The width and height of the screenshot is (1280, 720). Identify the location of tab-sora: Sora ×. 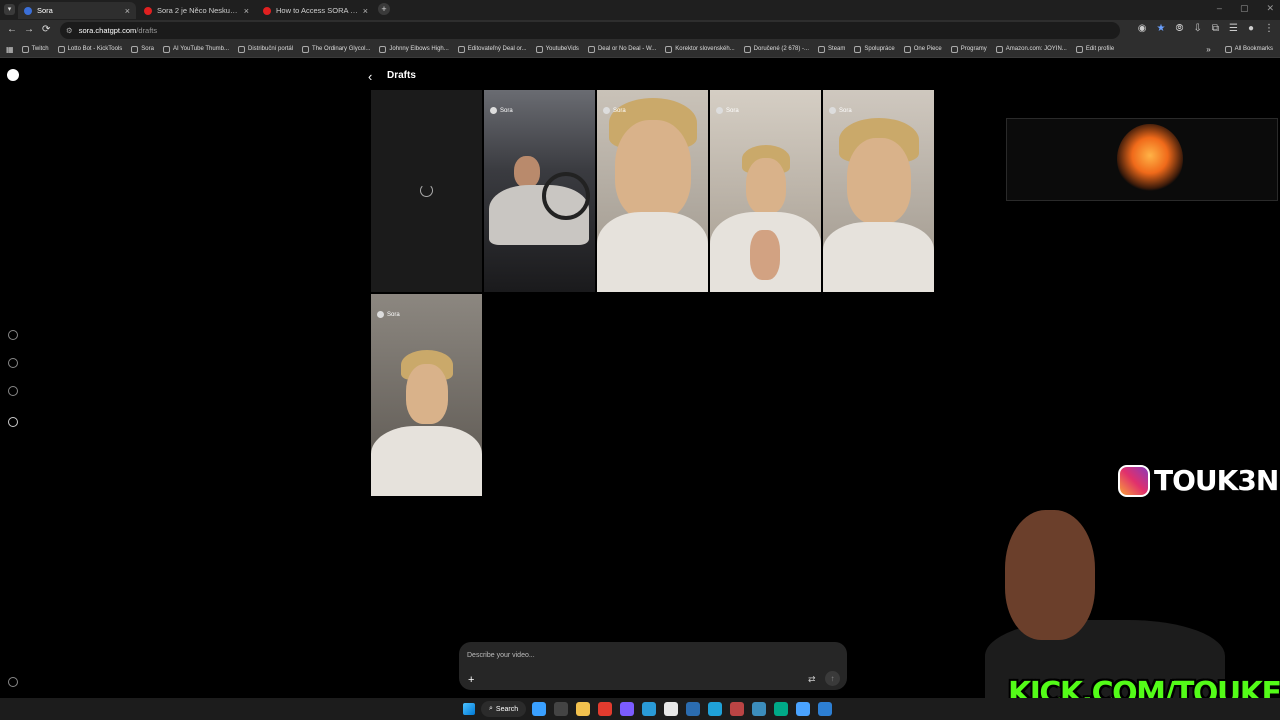
(77, 10).